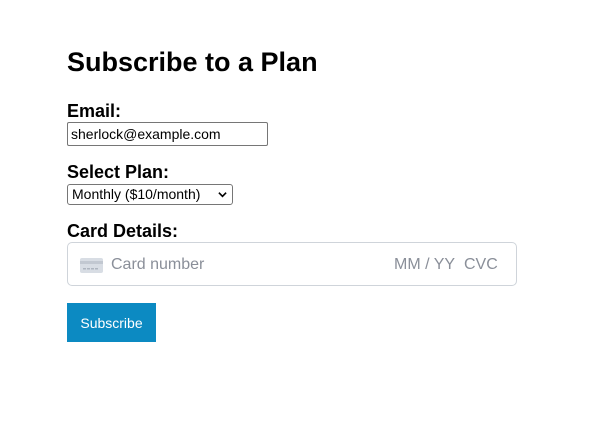 This screenshot has width=610, height=445. Describe the element at coordinates (222, 195) in the screenshot. I see `chevron-down-icon` at that location.